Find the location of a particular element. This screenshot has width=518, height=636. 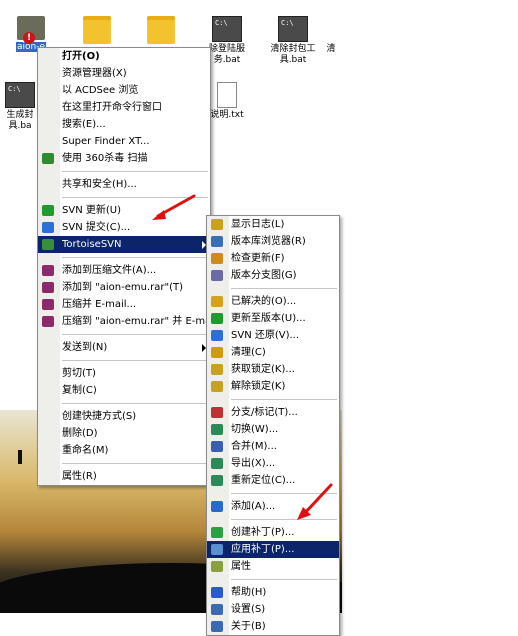

menu-item-label: 检查更新(F) is located at coordinates (258, 258).